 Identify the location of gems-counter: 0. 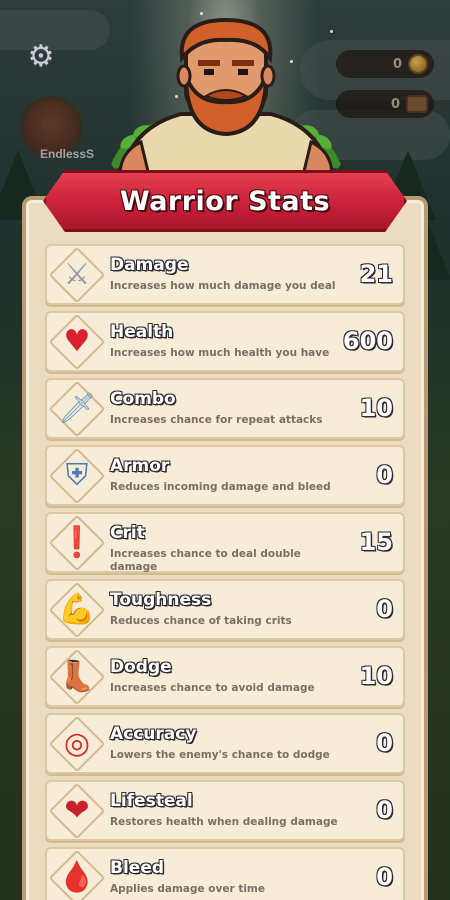
(385, 104).